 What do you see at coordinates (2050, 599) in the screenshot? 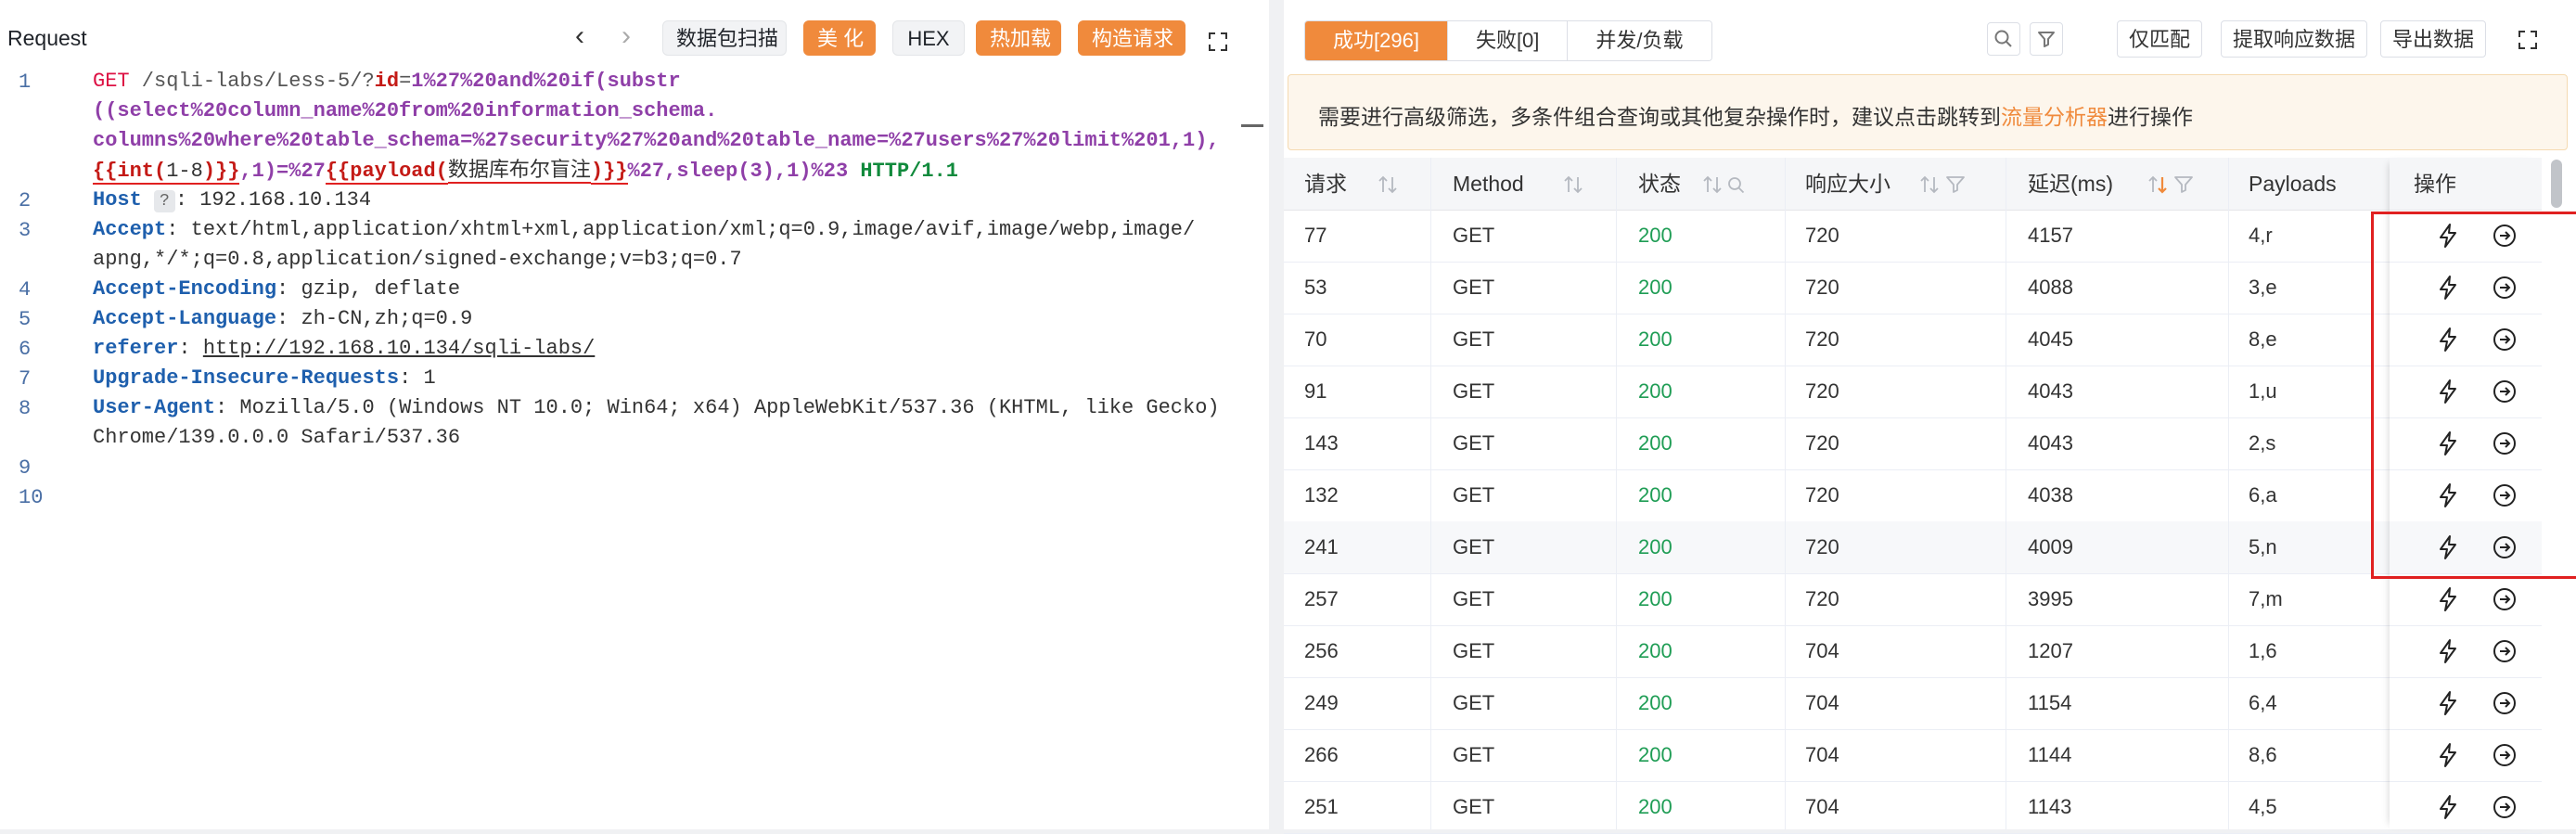
I see `cell-delay: 3995` at bounding box center [2050, 599].